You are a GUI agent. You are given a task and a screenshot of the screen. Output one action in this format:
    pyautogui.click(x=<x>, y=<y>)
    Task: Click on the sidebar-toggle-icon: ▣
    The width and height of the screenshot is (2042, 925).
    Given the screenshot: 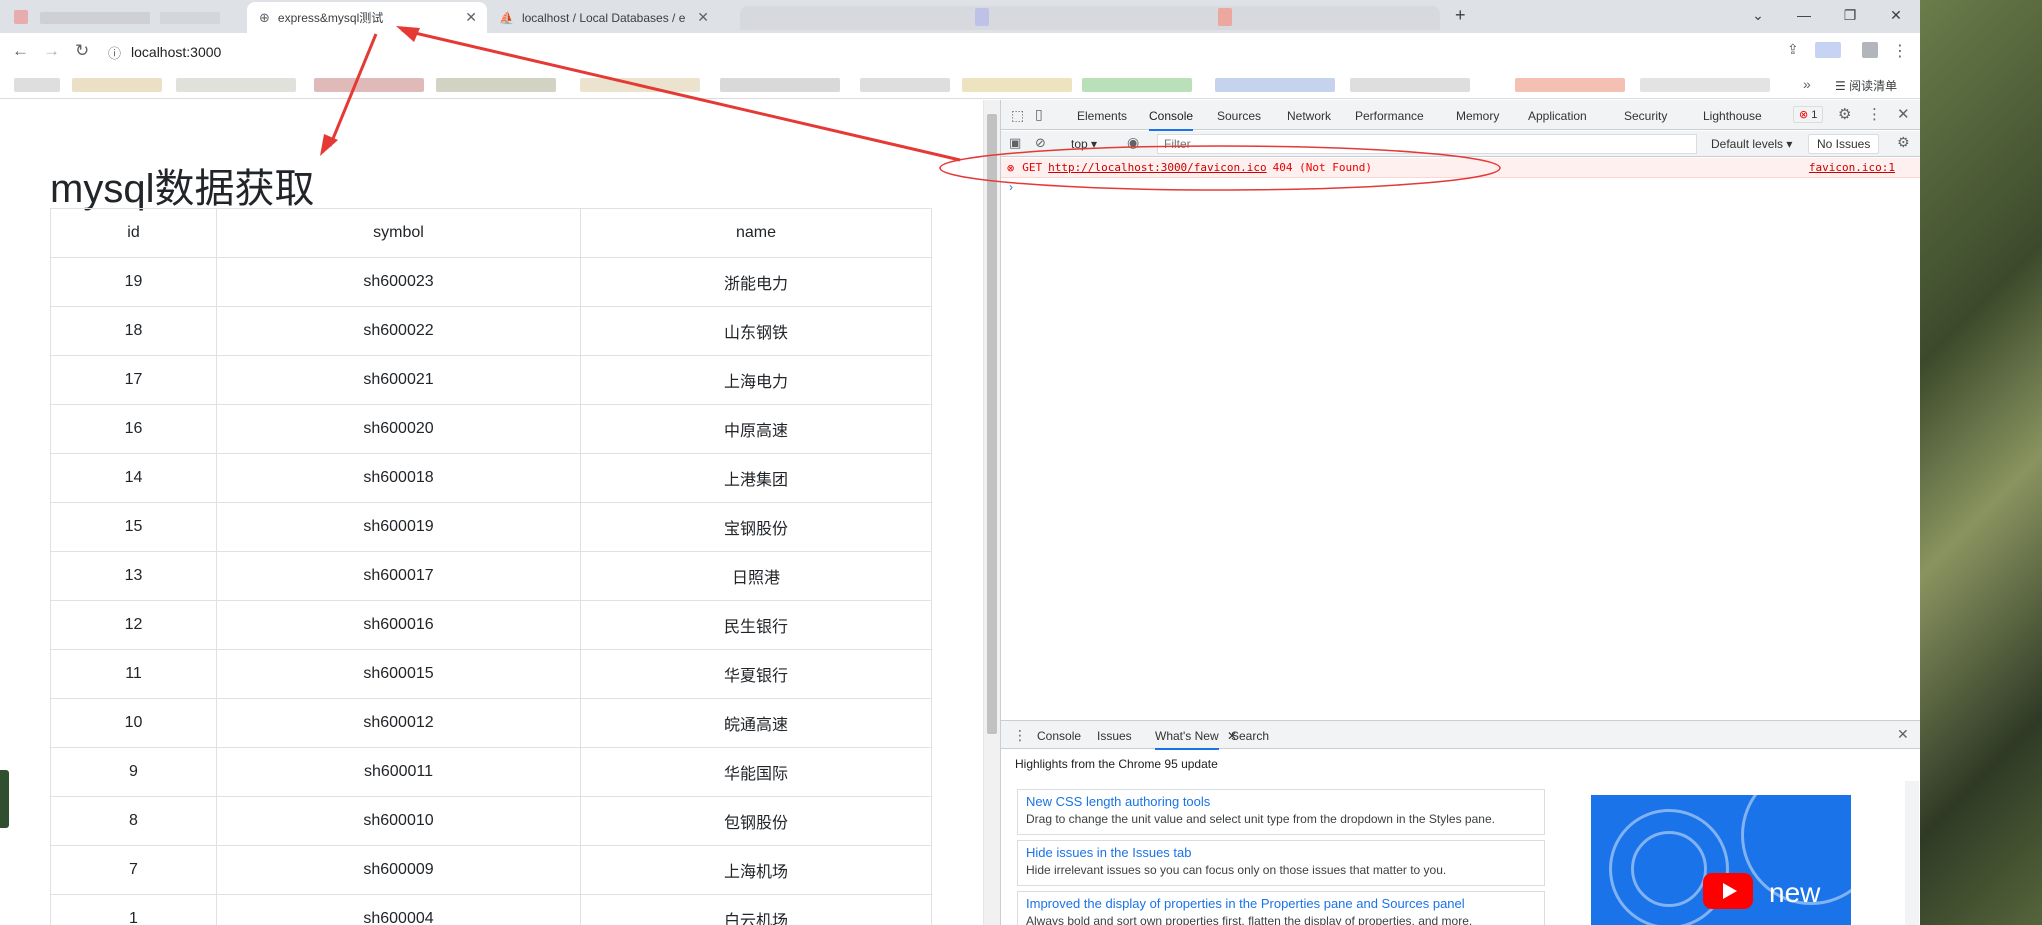 What is the action you would take?
    pyautogui.click(x=1015, y=143)
    